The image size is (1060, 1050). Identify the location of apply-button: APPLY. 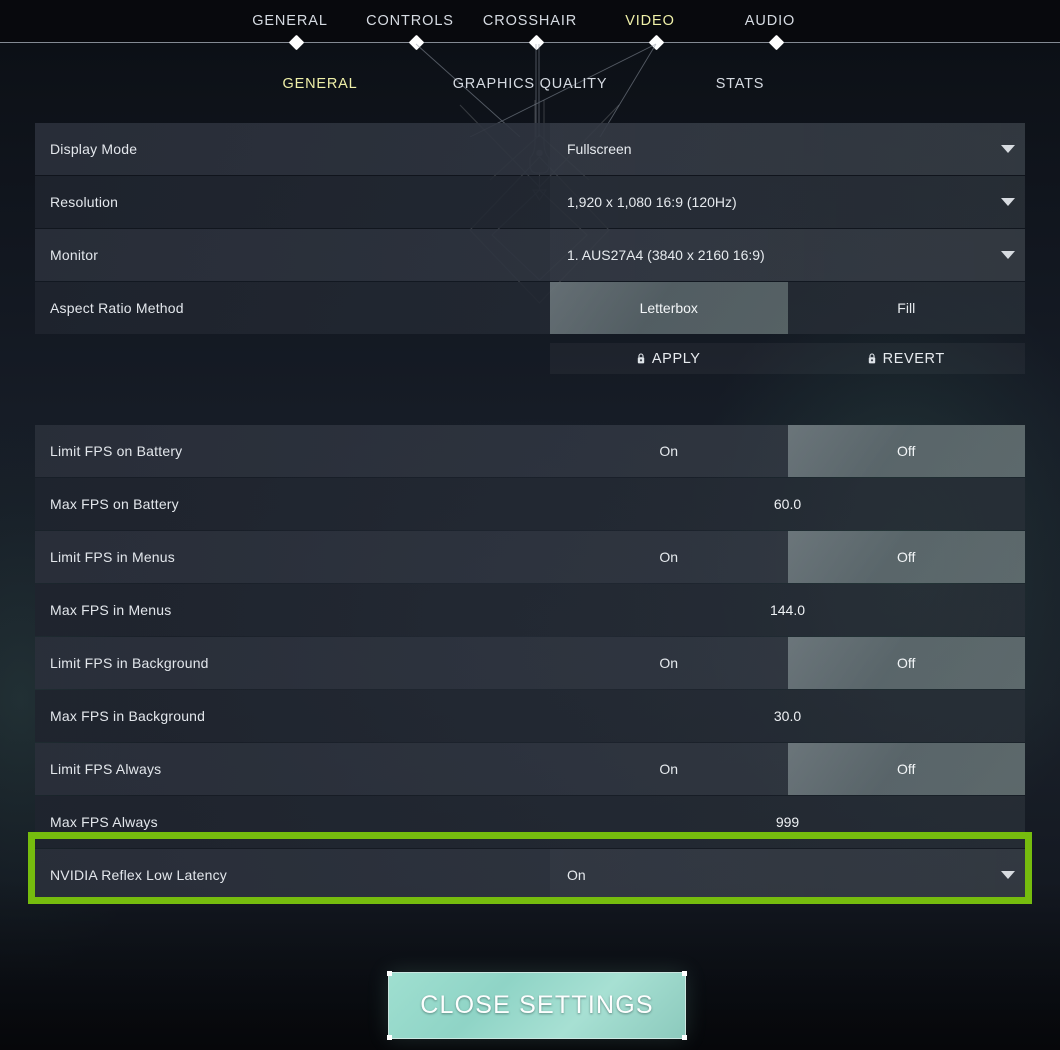
(669, 358).